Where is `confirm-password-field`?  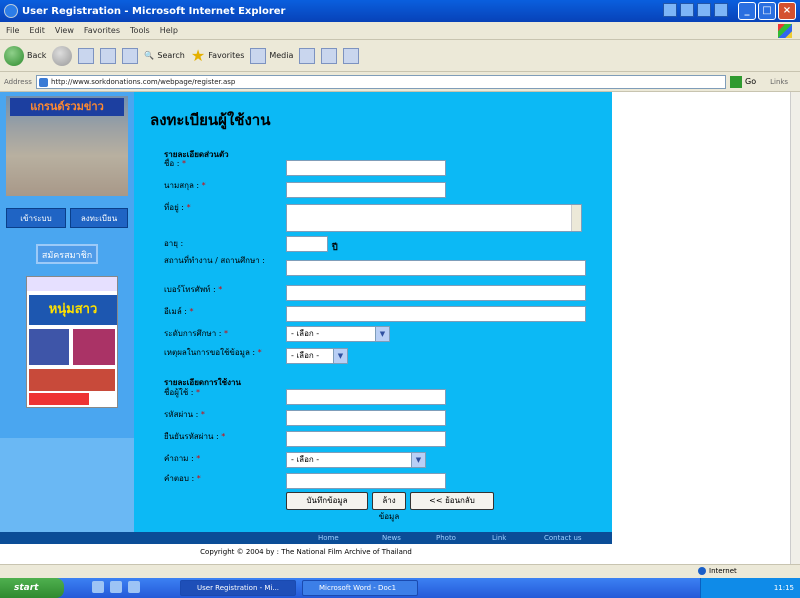 confirm-password-field is located at coordinates (366, 439).